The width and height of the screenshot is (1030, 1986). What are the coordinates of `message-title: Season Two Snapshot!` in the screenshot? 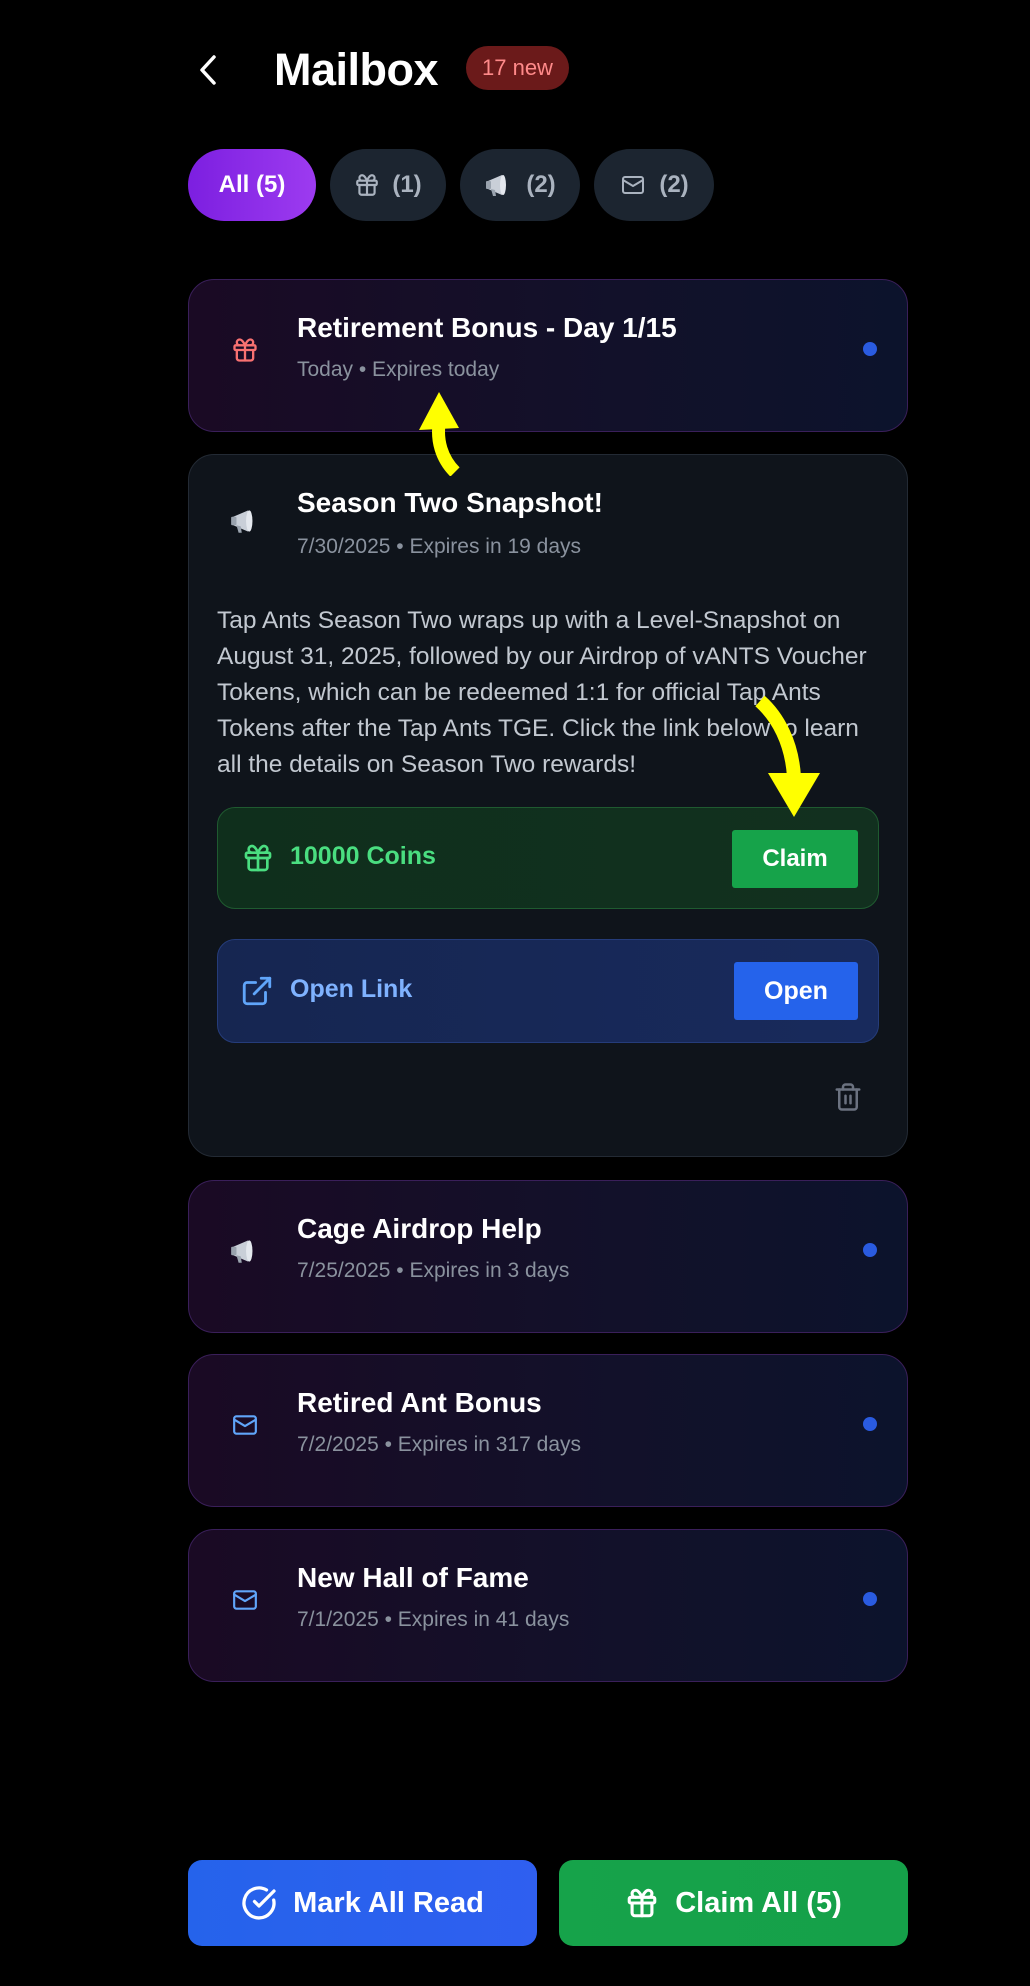 It's located at (450, 502).